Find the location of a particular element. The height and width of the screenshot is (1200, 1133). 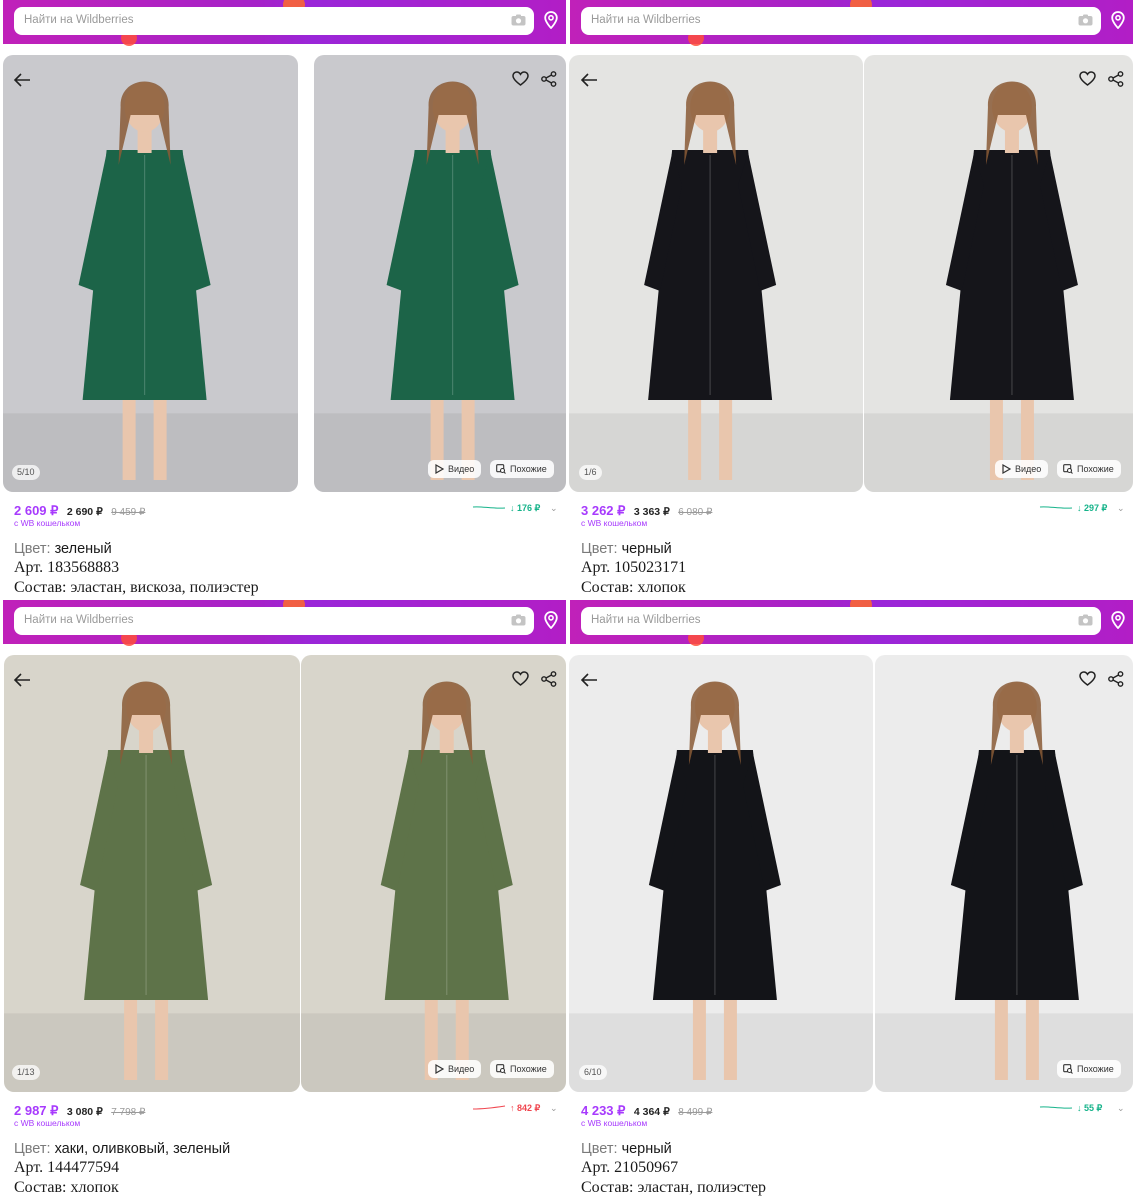

color-line: Цвет: черный is located at coordinates (626, 549).